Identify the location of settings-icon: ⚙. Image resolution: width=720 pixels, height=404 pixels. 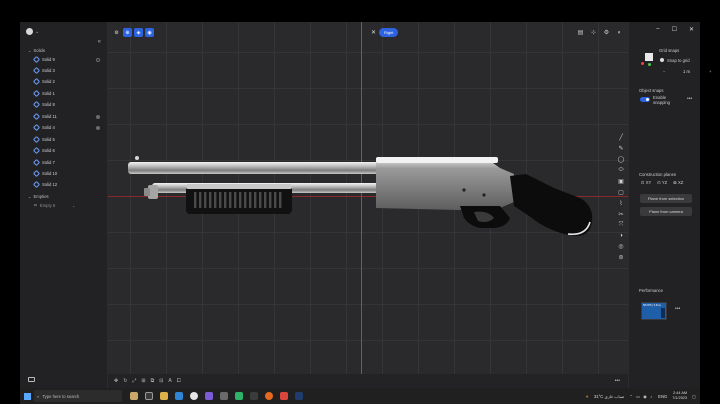
(116, 32).